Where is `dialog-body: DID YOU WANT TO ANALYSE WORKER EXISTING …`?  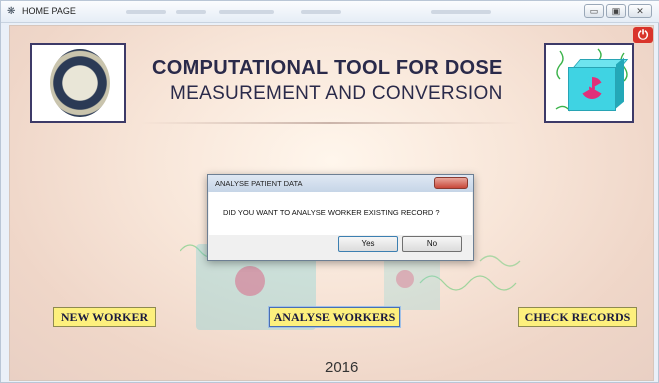
dialog-body: DID YOU WANT TO ANALYSE WORKER EXISTING … is located at coordinates (340, 213).